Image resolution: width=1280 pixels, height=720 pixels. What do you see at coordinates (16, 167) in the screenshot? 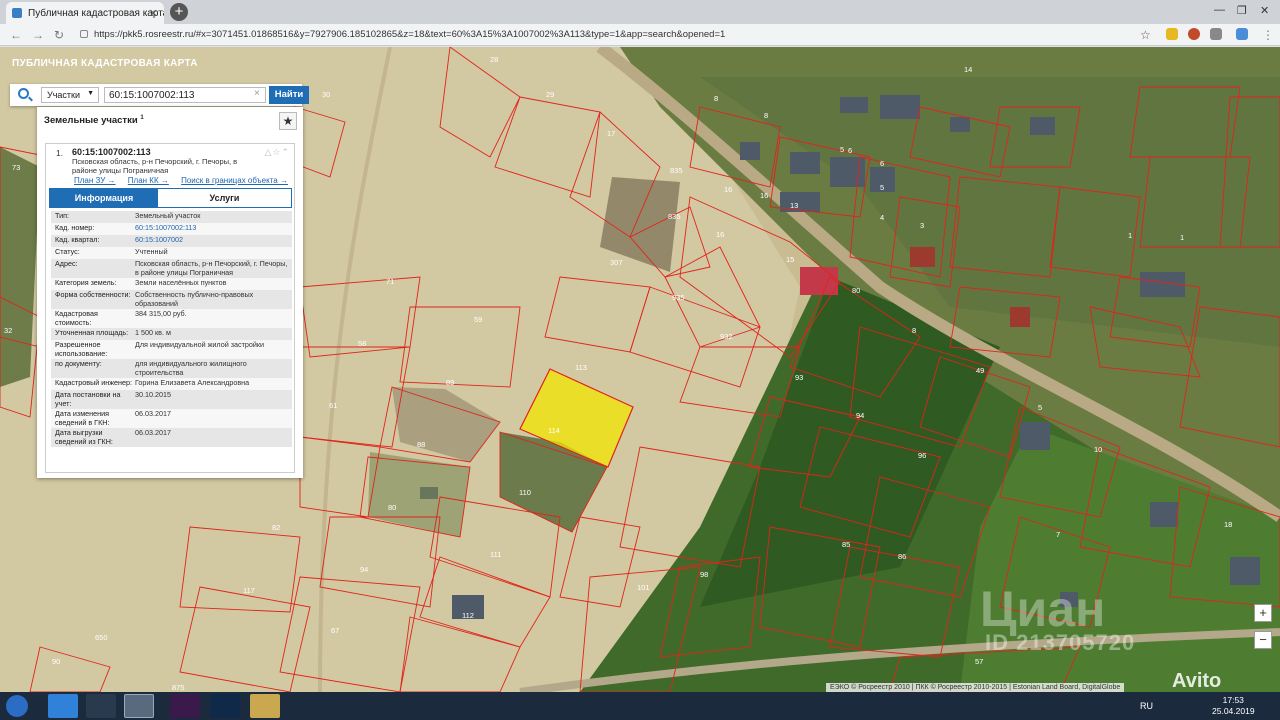
I see `plot-label: 73` at bounding box center [16, 167].